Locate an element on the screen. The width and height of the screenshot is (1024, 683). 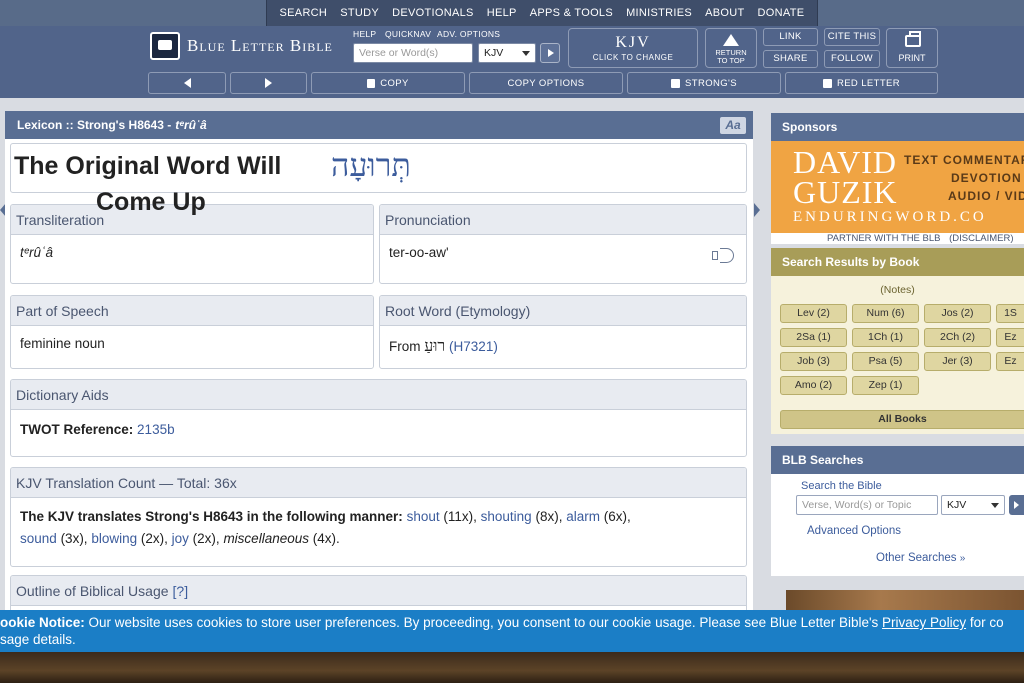
follow-button: FOLLOW is located at coordinates (852, 59).